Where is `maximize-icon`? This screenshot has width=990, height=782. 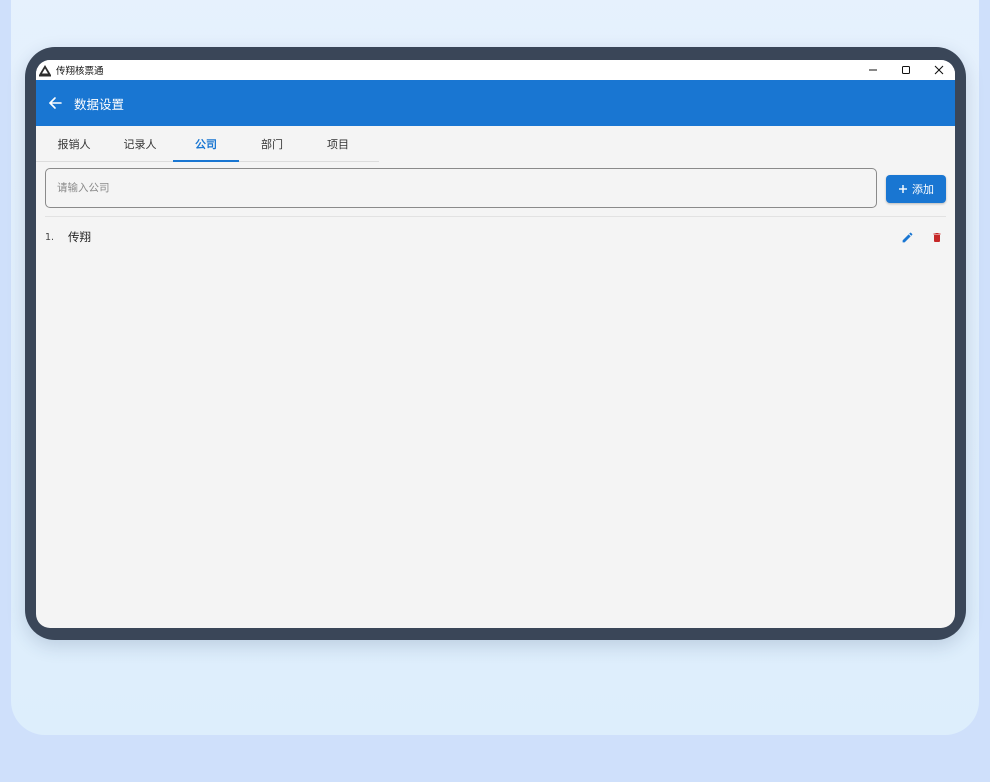 maximize-icon is located at coordinates (905, 70).